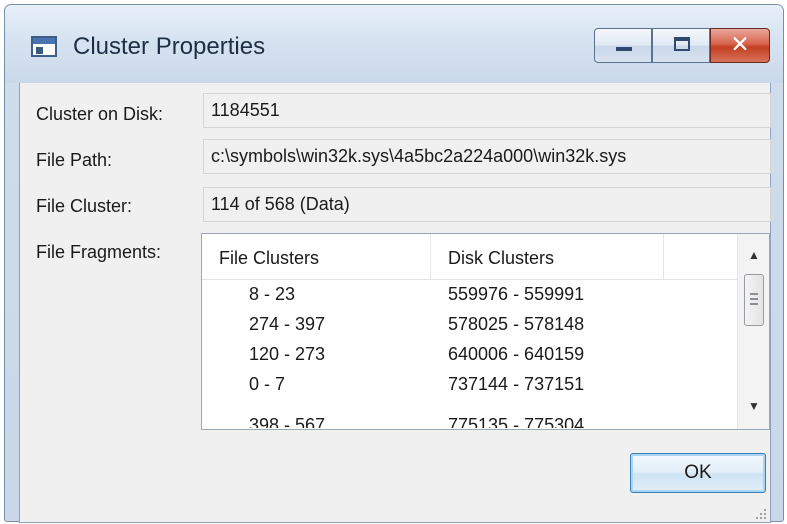  I want to click on disk-clusters-cell: 640006 - 640159, so click(516, 354).